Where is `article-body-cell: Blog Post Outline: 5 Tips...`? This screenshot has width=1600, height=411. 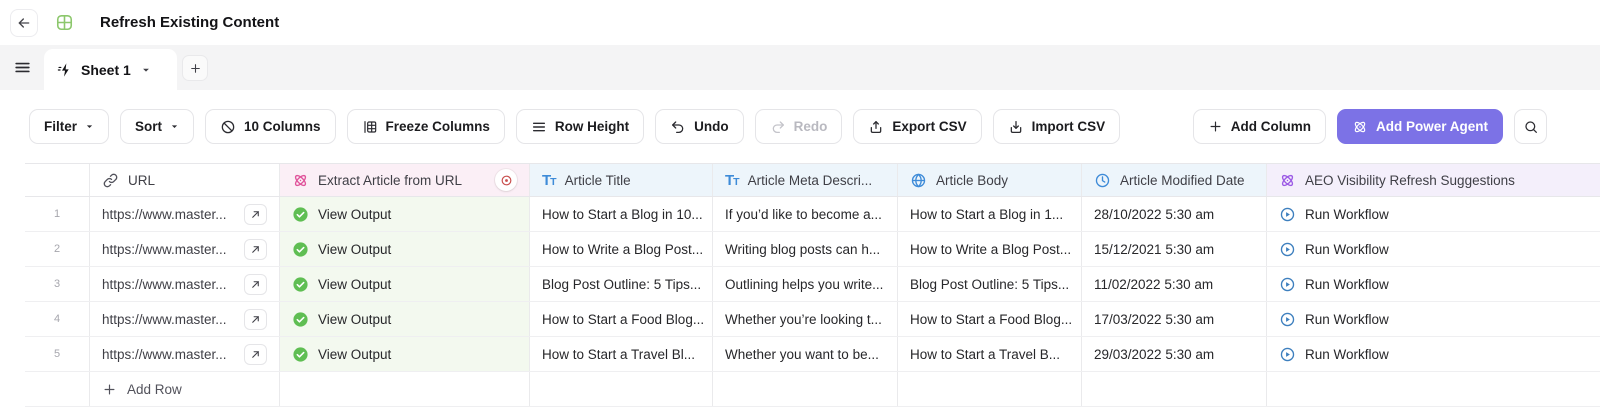 article-body-cell: Blog Post Outline: 5 Tips... is located at coordinates (990, 284).